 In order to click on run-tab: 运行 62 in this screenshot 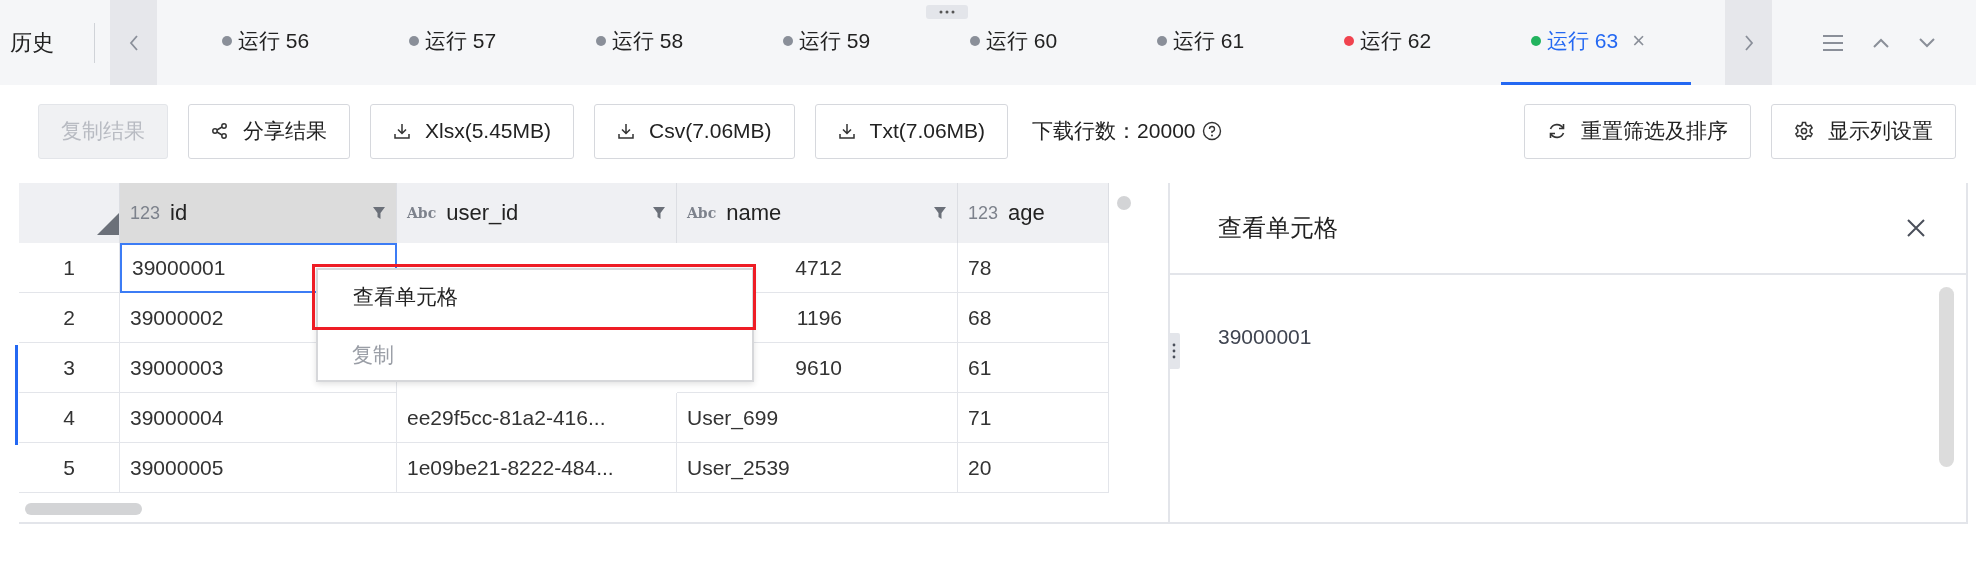, I will do `click(1407, 42)`.